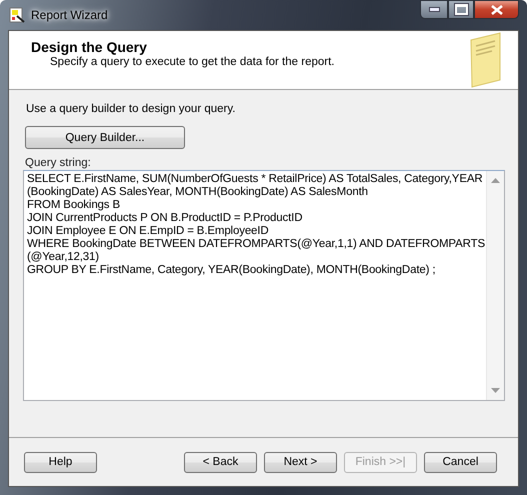 The height and width of the screenshot is (495, 527). I want to click on close-button, so click(496, 9).